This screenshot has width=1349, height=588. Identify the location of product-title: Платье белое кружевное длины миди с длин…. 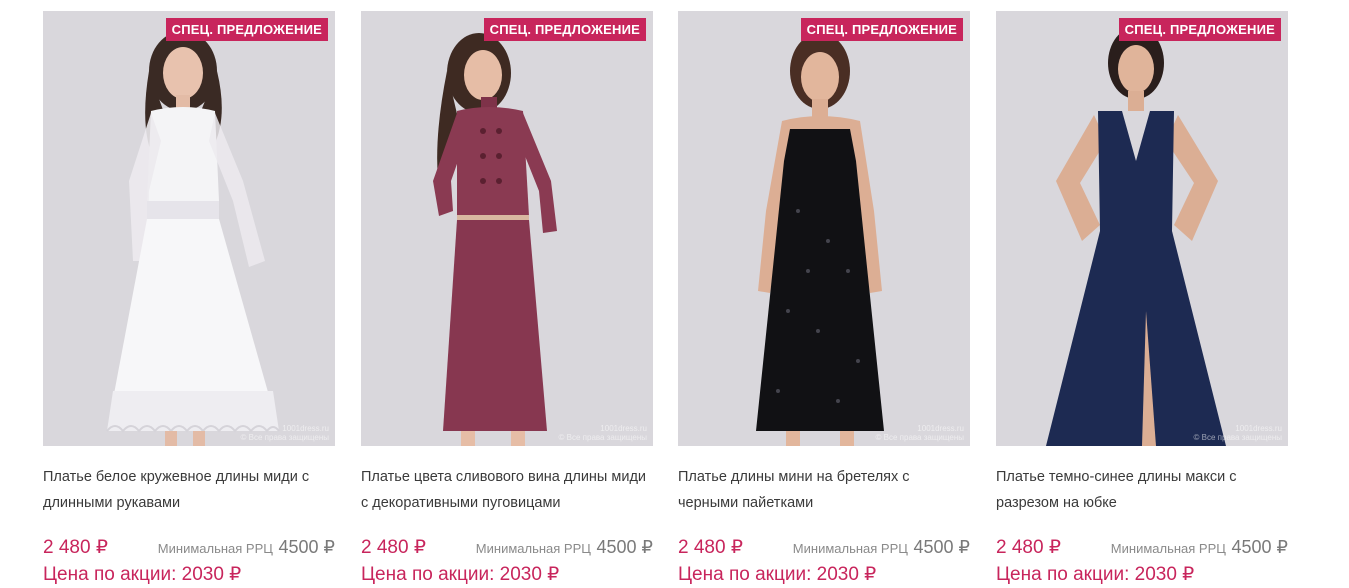
(189, 490).